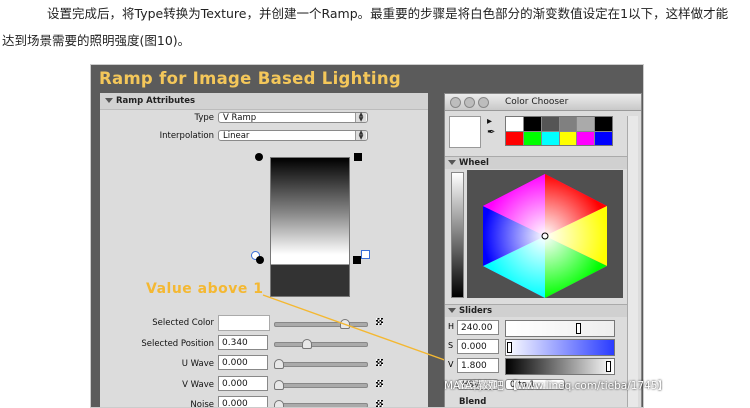  Describe the element at coordinates (455, 102) in the screenshot. I see `close-window-icon` at that location.